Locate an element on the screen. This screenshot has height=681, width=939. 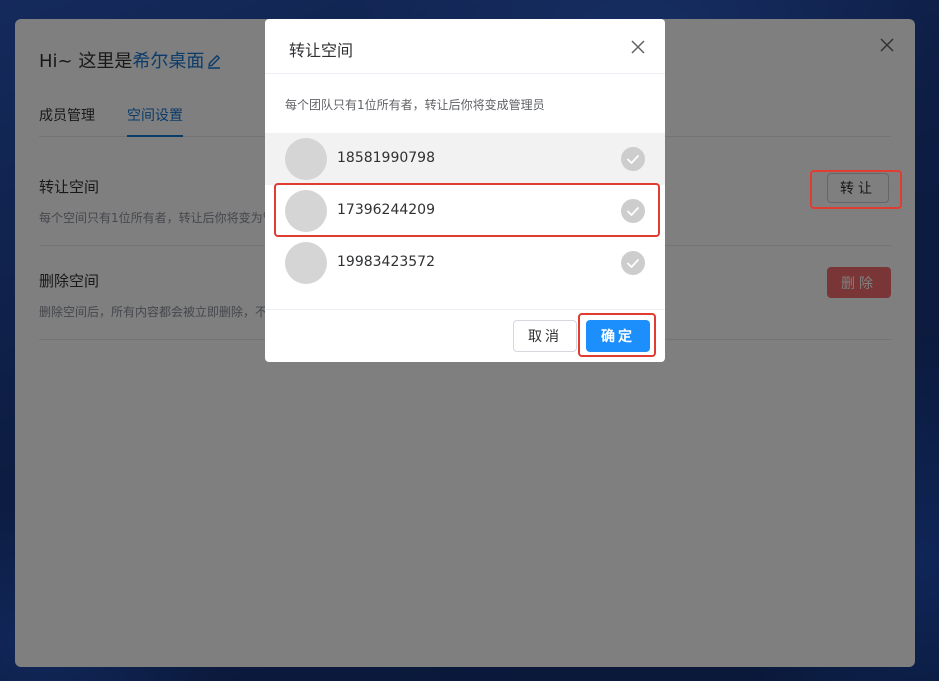
member-row: 17396244209 is located at coordinates (465, 211).